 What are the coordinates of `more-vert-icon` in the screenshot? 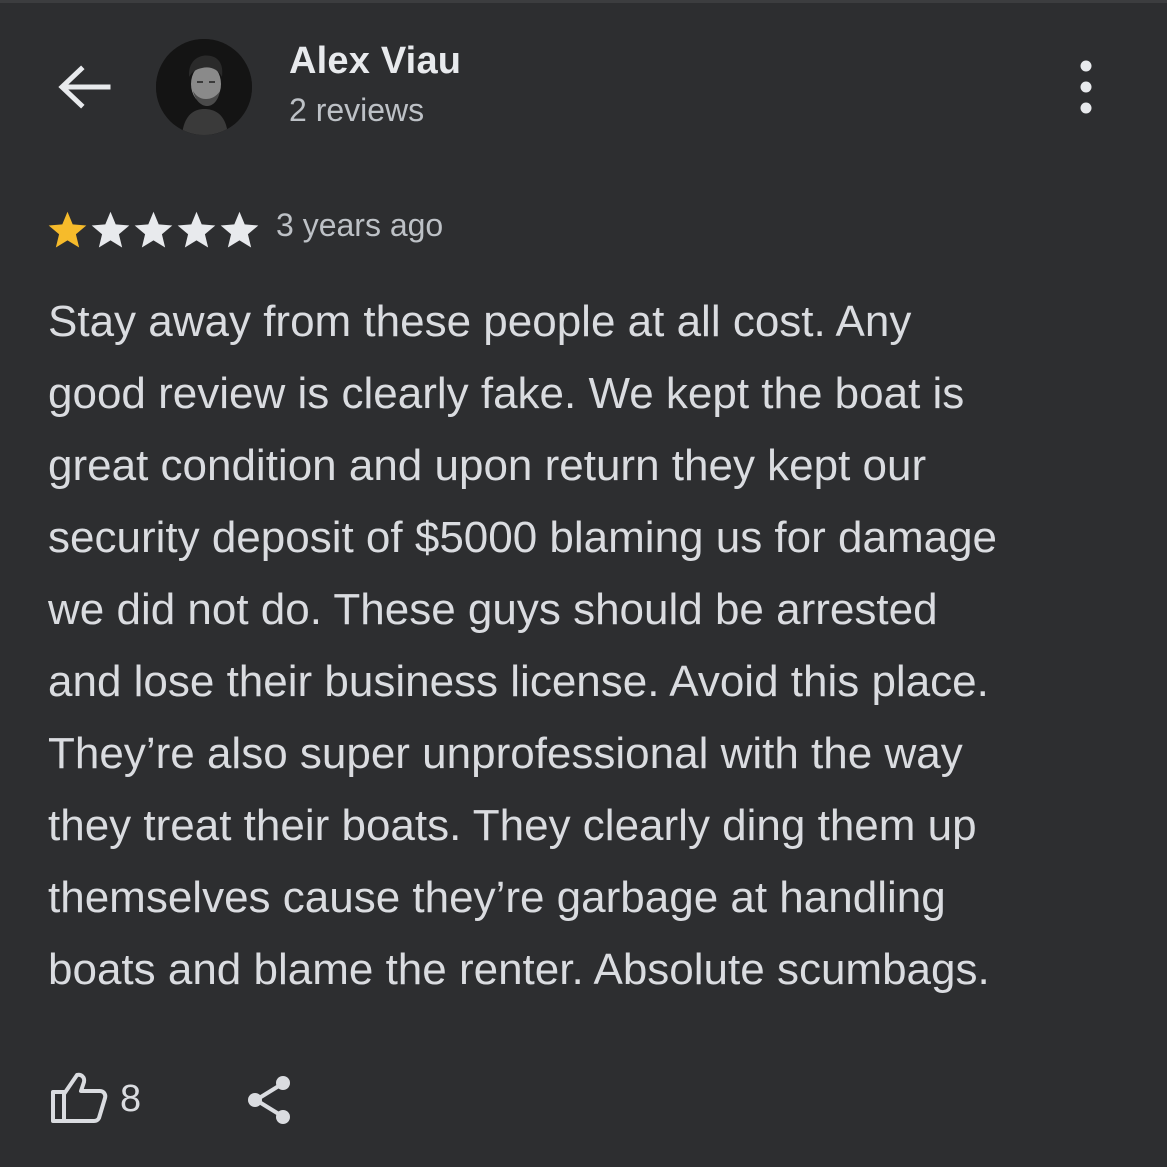 It's located at (1086, 87).